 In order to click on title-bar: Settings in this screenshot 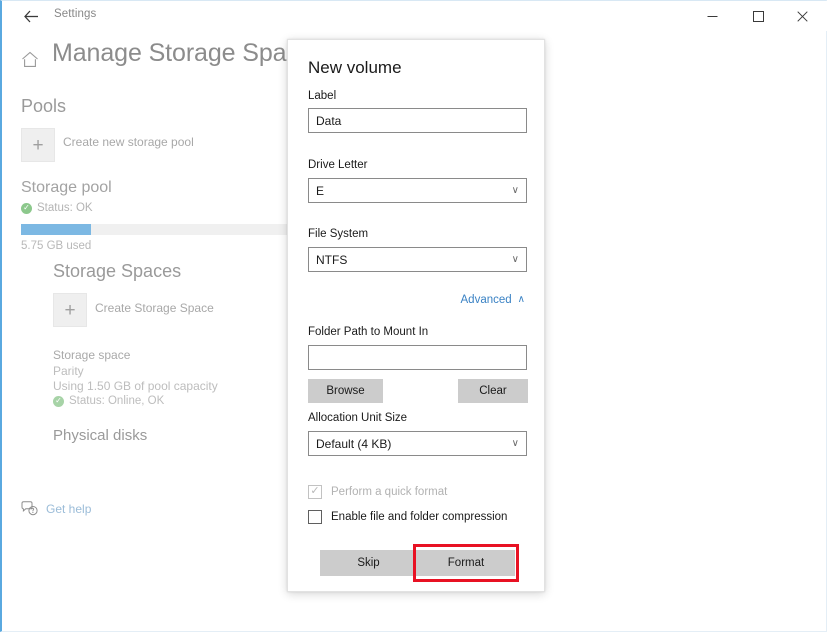, I will do `click(414, 16)`.